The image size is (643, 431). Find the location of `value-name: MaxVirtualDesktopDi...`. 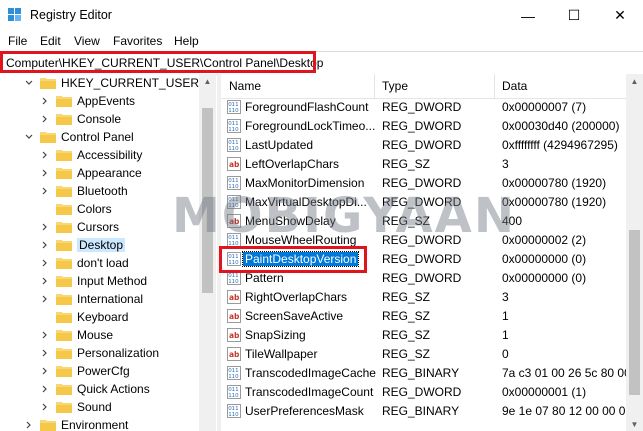

value-name: MaxVirtualDesktopDi... is located at coordinates (306, 202).